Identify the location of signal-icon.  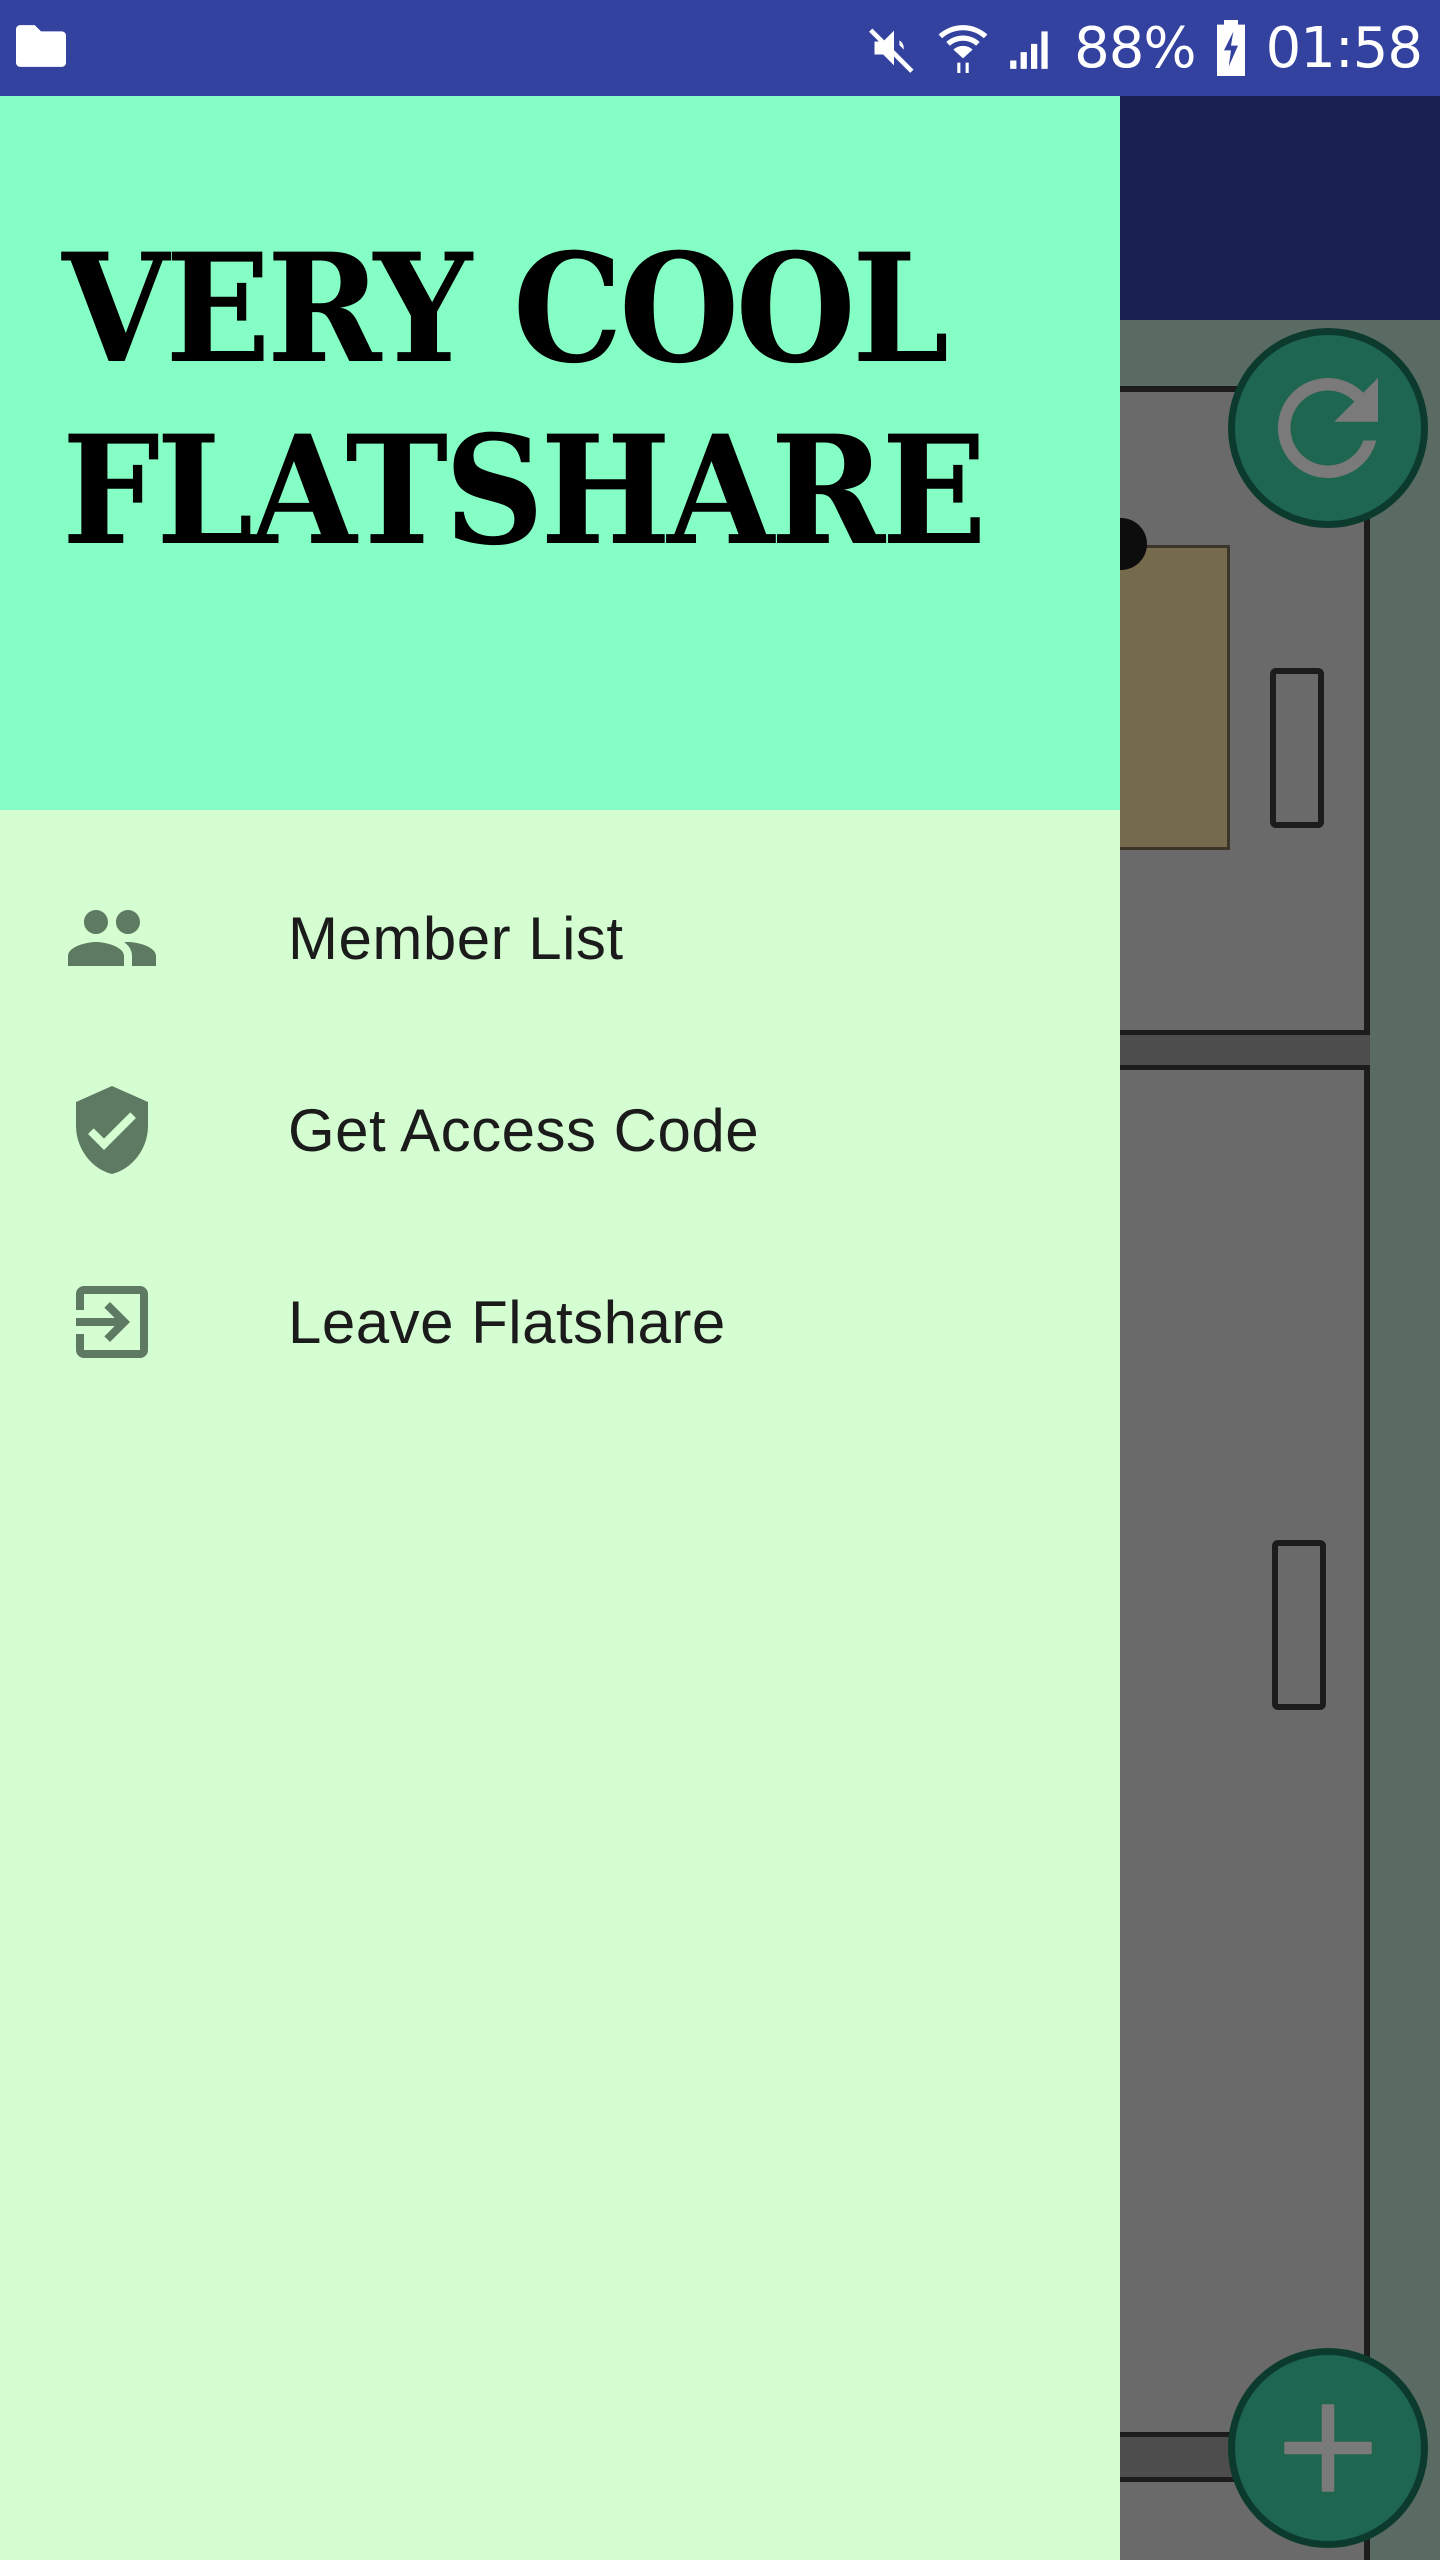
(1029, 50).